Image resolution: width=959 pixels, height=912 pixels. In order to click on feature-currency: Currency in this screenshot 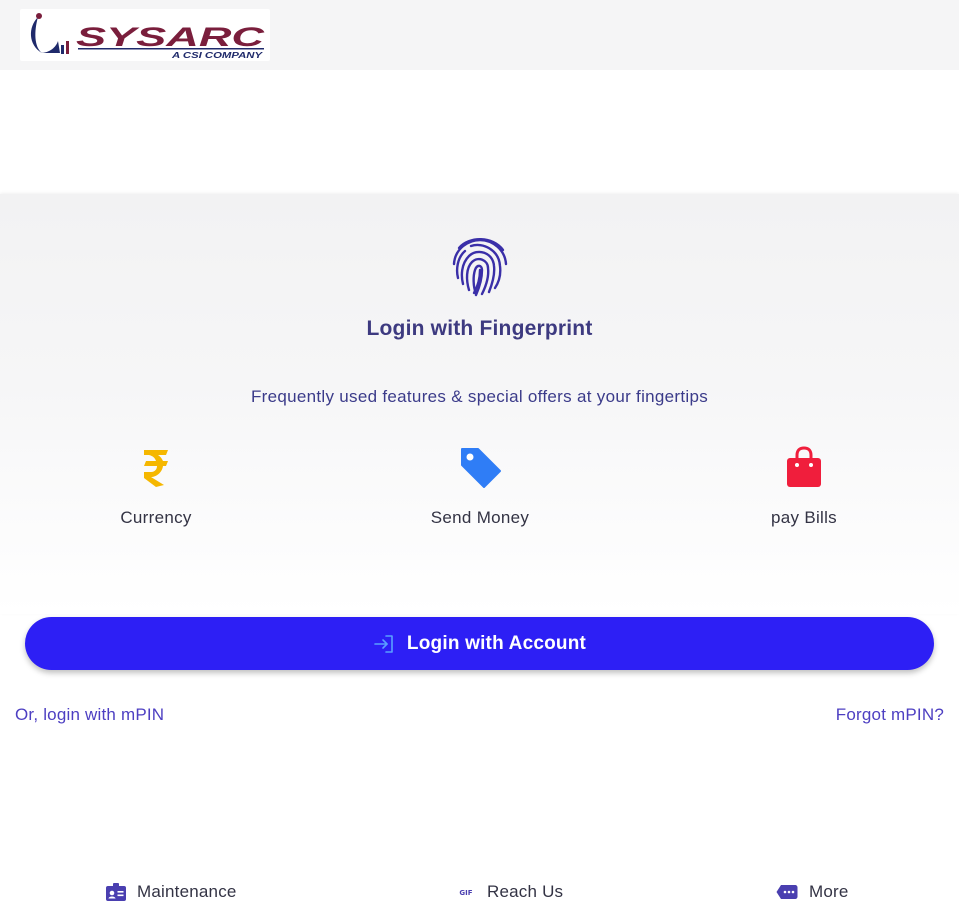, I will do `click(156, 487)`.